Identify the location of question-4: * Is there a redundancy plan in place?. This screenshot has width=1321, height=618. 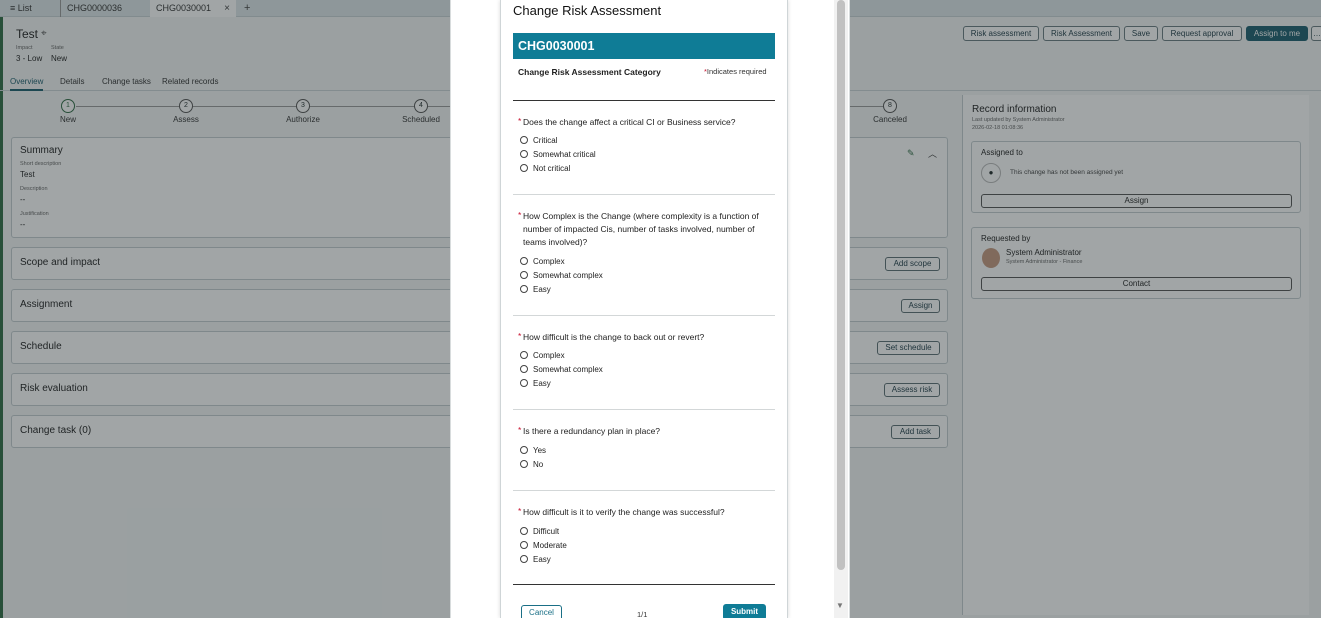
(589, 430).